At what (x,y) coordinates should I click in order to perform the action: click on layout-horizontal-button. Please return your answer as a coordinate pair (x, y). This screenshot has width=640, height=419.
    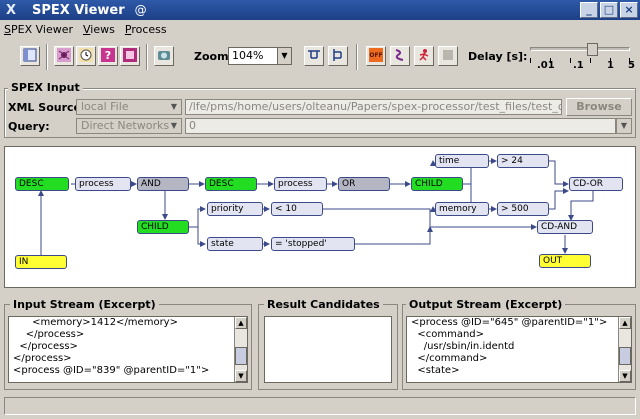
    Looking at the image, I should click on (314, 56).